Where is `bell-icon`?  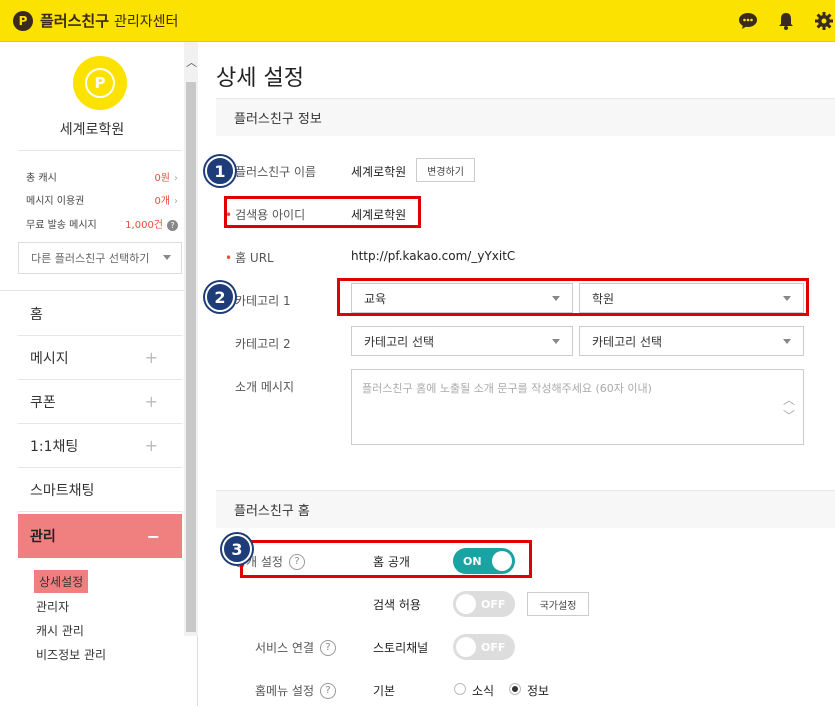
bell-icon is located at coordinates (786, 21).